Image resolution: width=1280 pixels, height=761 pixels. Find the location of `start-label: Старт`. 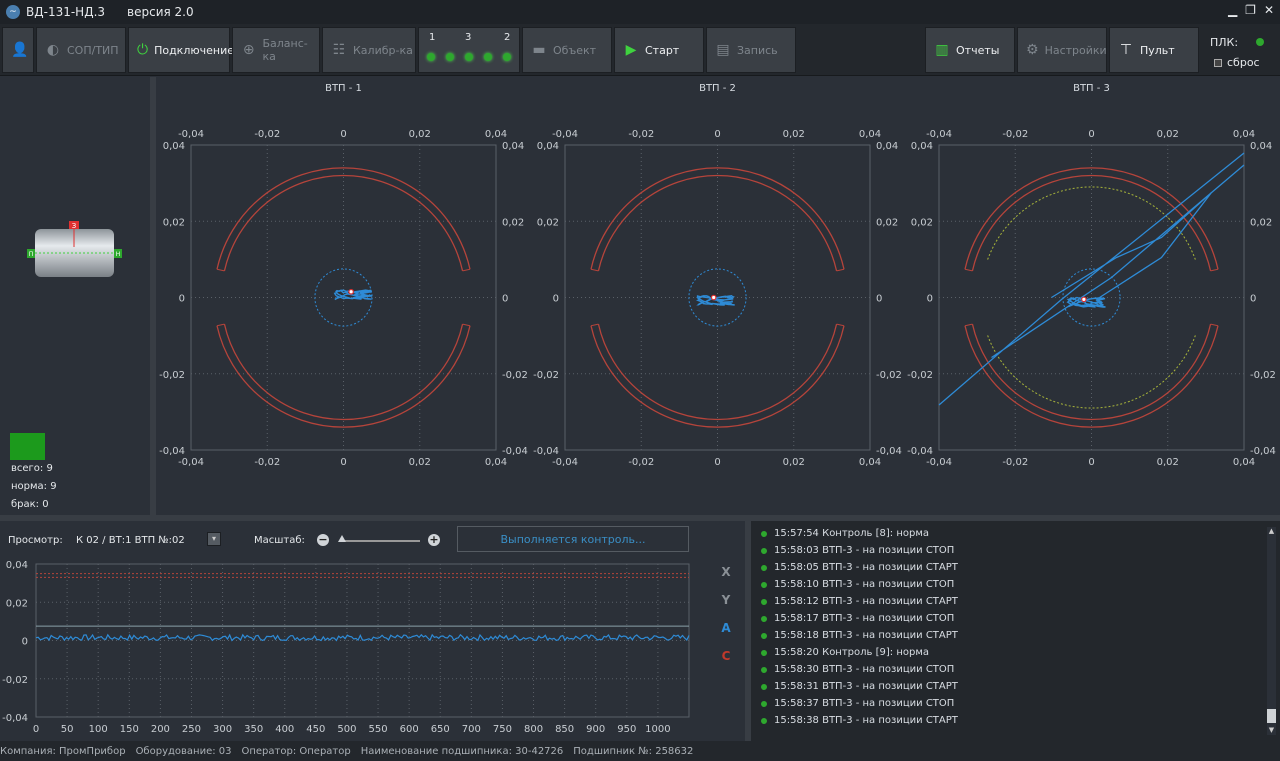

start-label: Старт is located at coordinates (662, 50).